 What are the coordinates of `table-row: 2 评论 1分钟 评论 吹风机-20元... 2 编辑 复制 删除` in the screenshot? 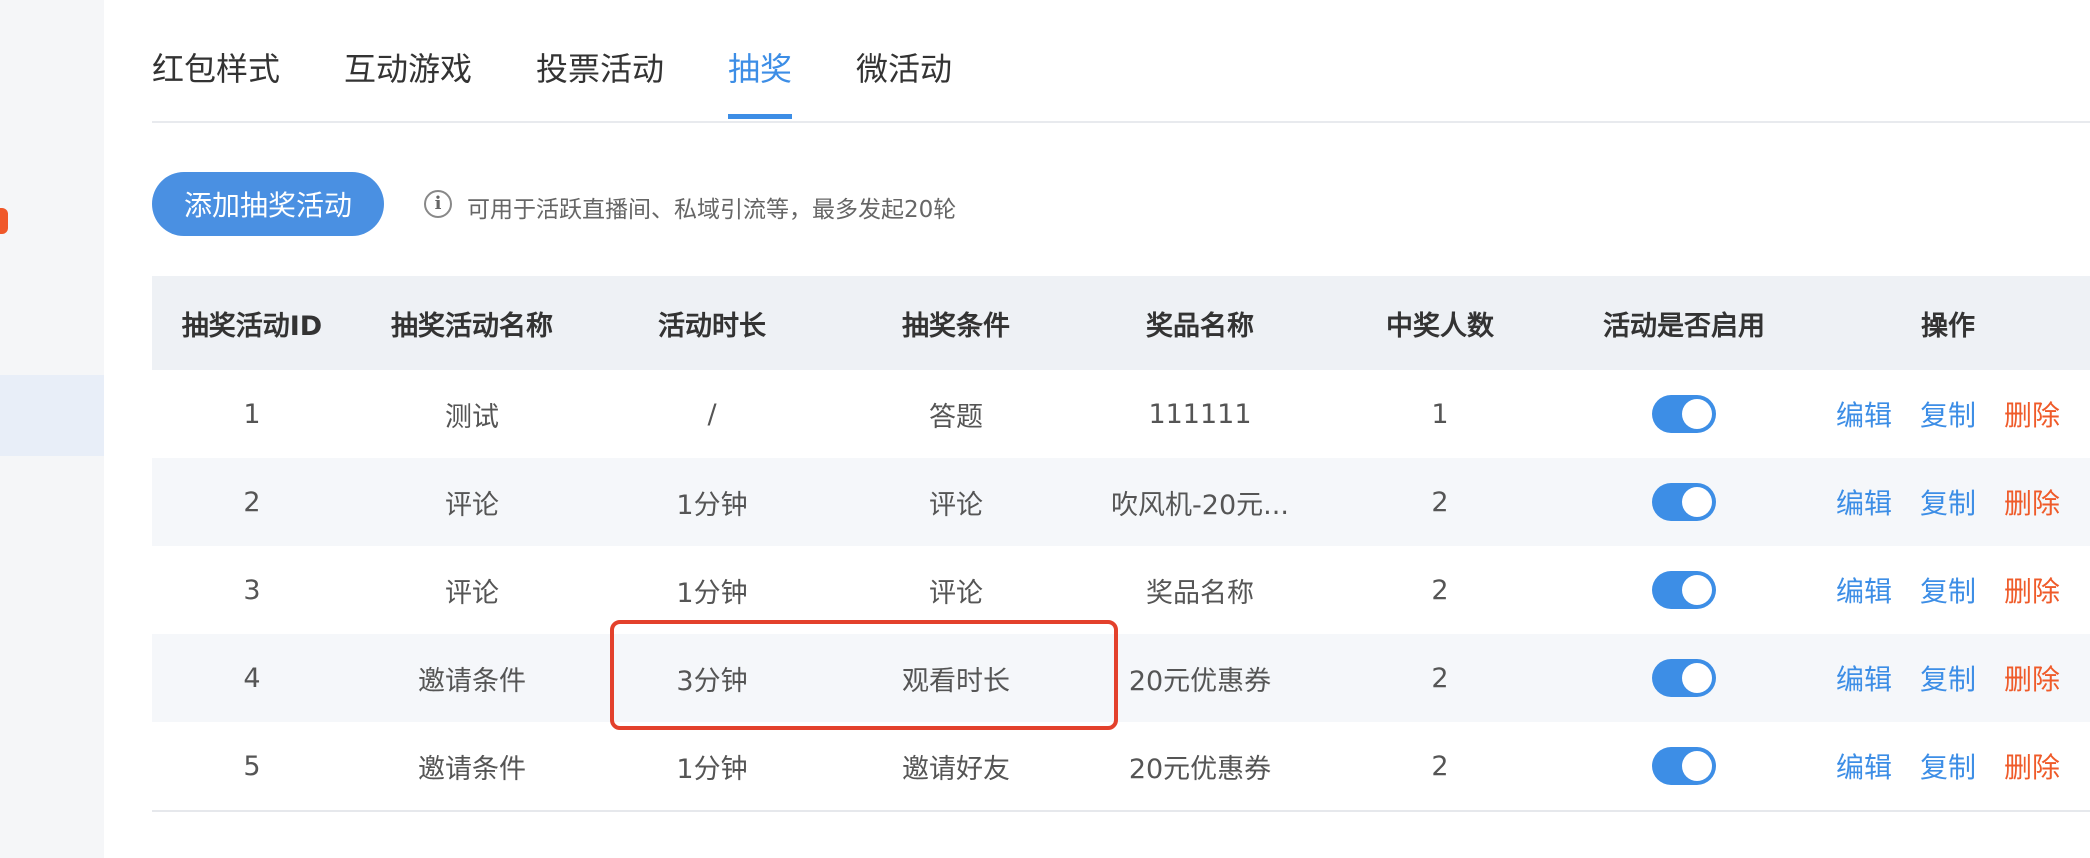 It's located at (1121, 502).